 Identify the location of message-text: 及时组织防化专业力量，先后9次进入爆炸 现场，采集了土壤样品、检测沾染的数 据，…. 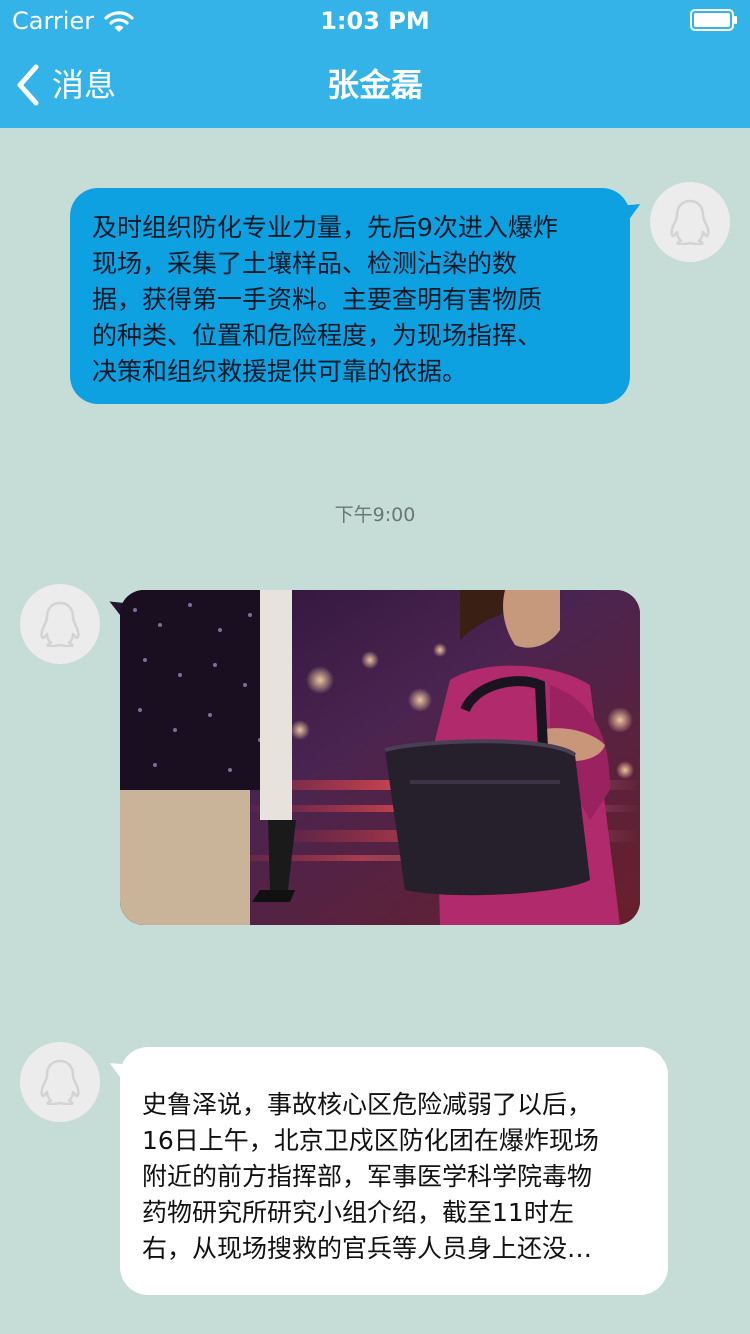
(325, 299).